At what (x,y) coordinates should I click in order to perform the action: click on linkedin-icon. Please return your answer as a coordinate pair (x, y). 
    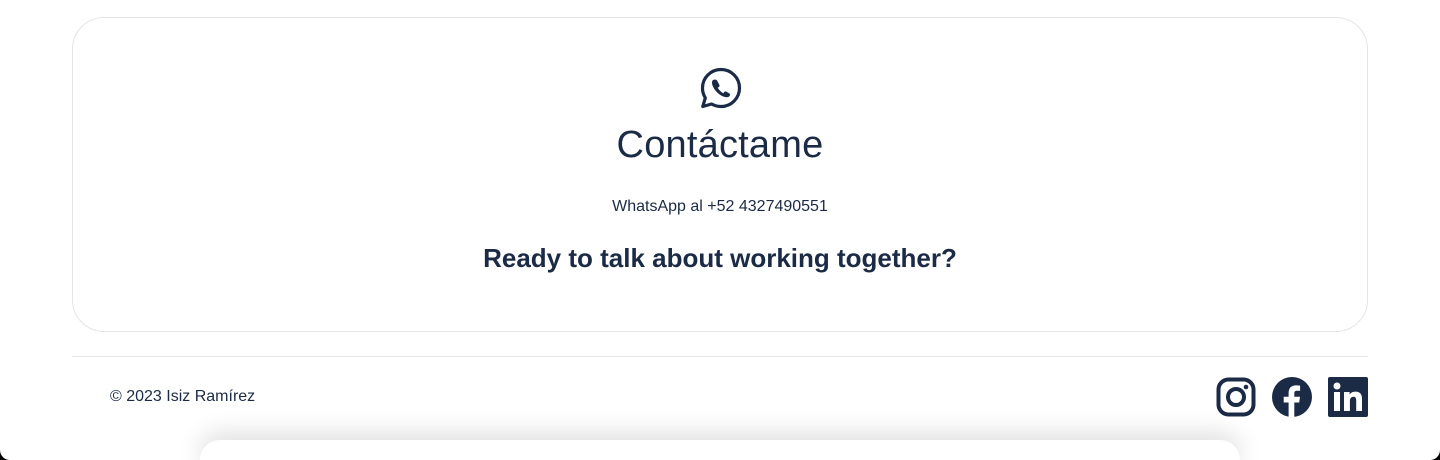
    Looking at the image, I should click on (1348, 397).